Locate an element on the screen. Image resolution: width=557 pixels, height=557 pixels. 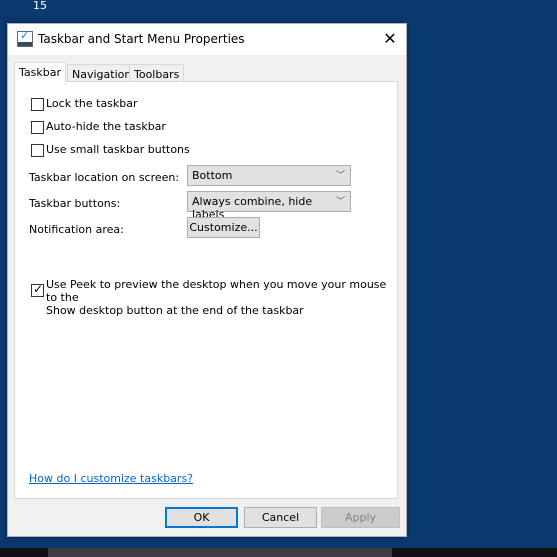
location-value: Bottom is located at coordinates (212, 175).